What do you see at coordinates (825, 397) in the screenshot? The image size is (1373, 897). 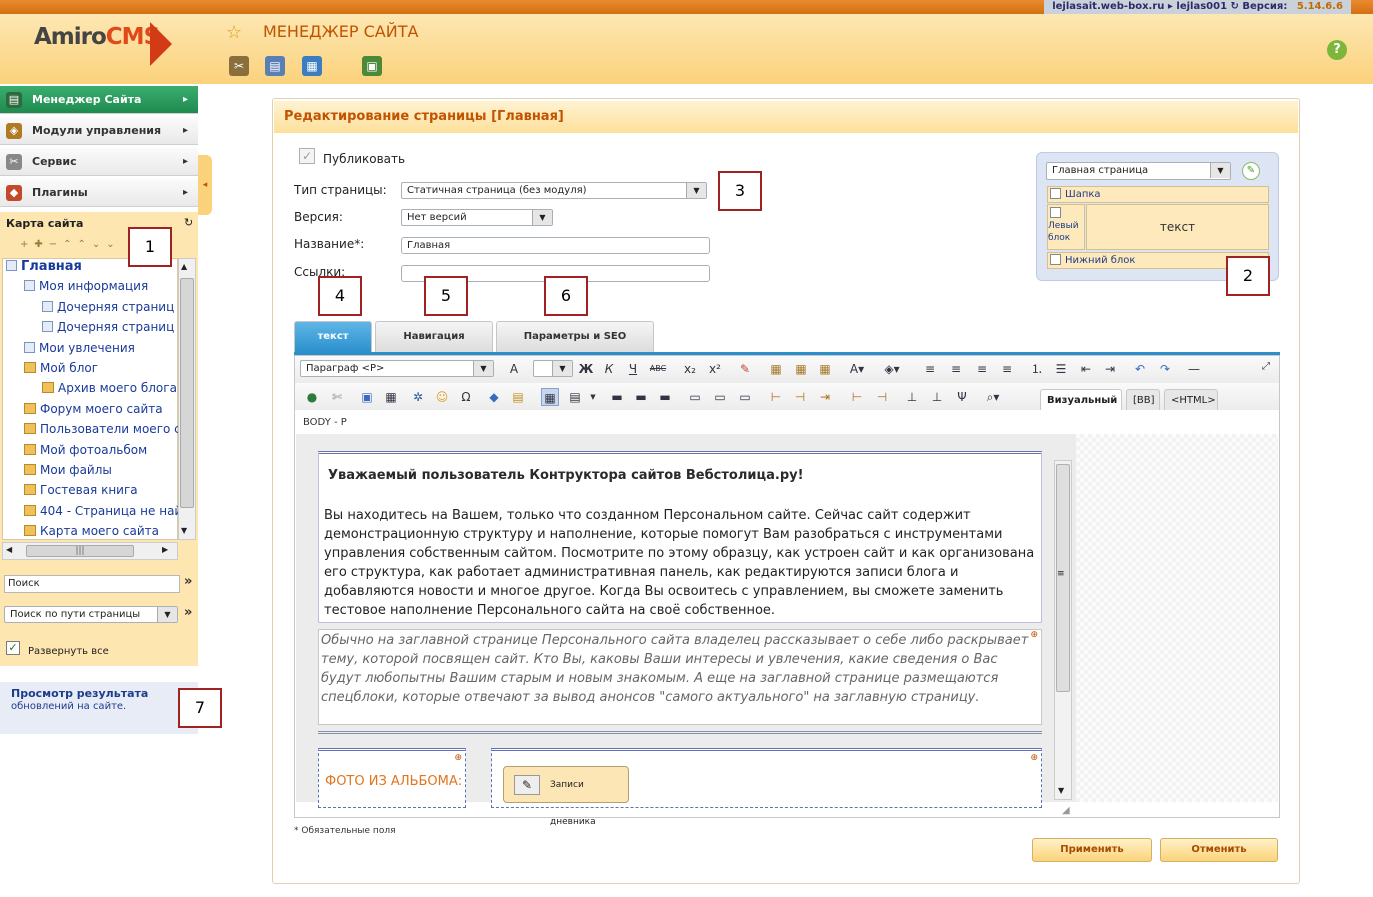 I see `cell-props-icon: ⇥` at bounding box center [825, 397].